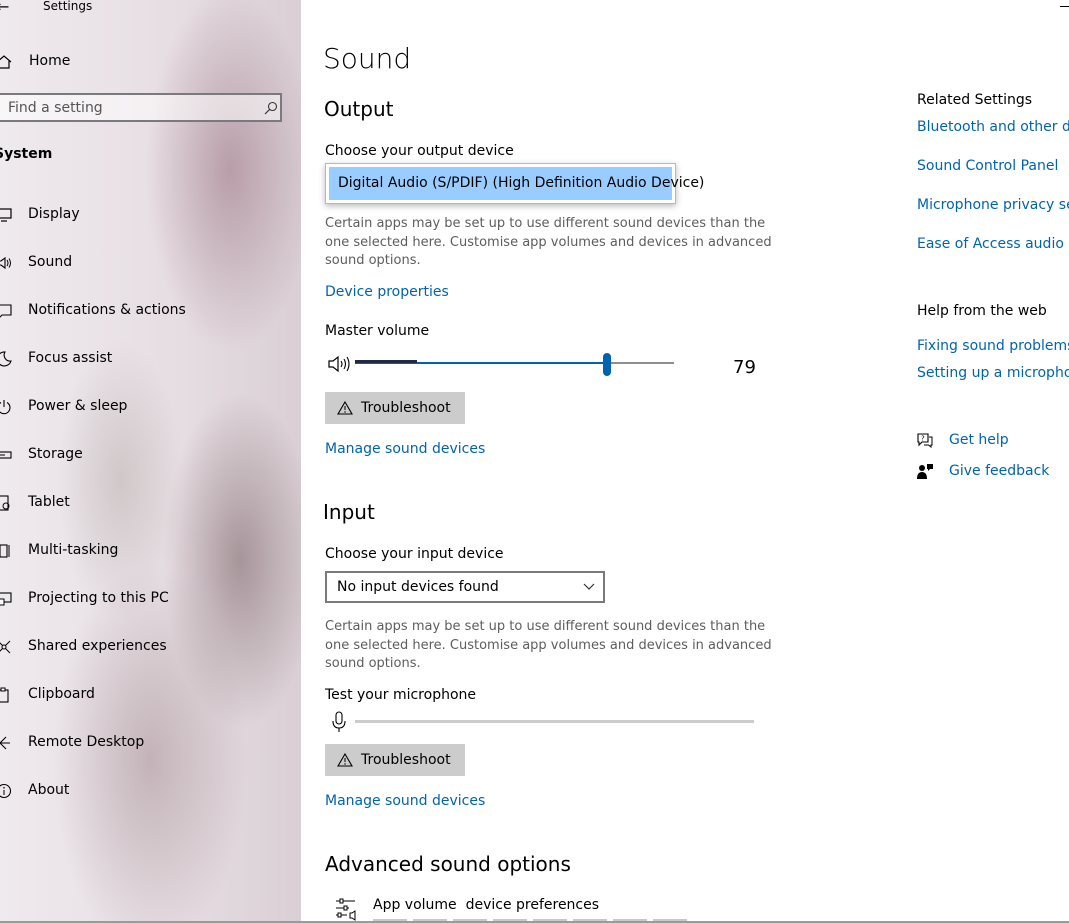 This screenshot has height=923, width=1069. What do you see at coordinates (993, 205) in the screenshot?
I see `related-link-microphone-privacy: Microphone privacy setti` at bounding box center [993, 205].